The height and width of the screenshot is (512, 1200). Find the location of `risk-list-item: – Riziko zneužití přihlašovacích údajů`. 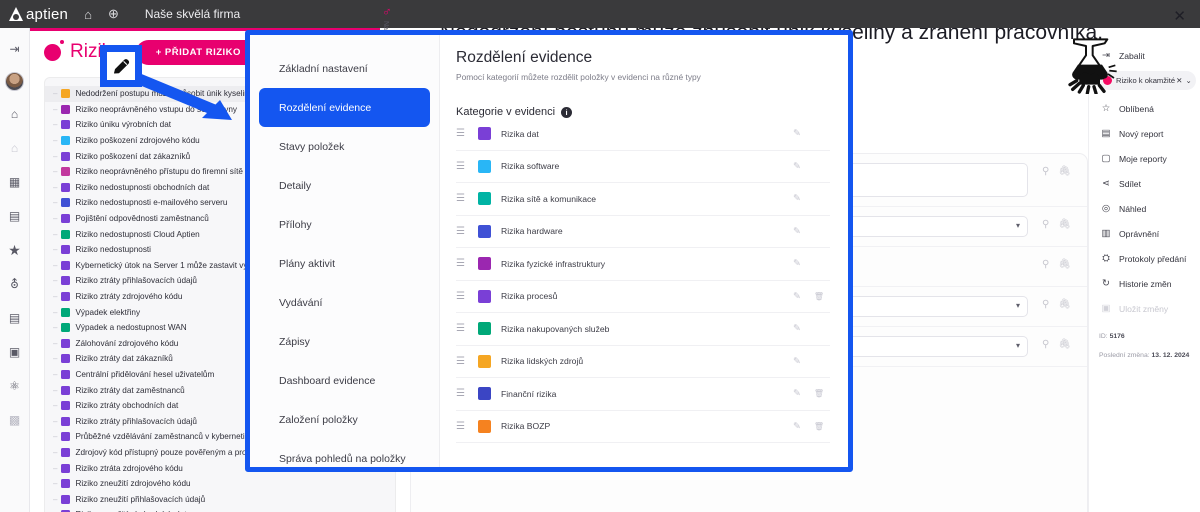

risk-list-item: – Riziko zneužití přihlašovacích údajů is located at coordinates (220, 499).